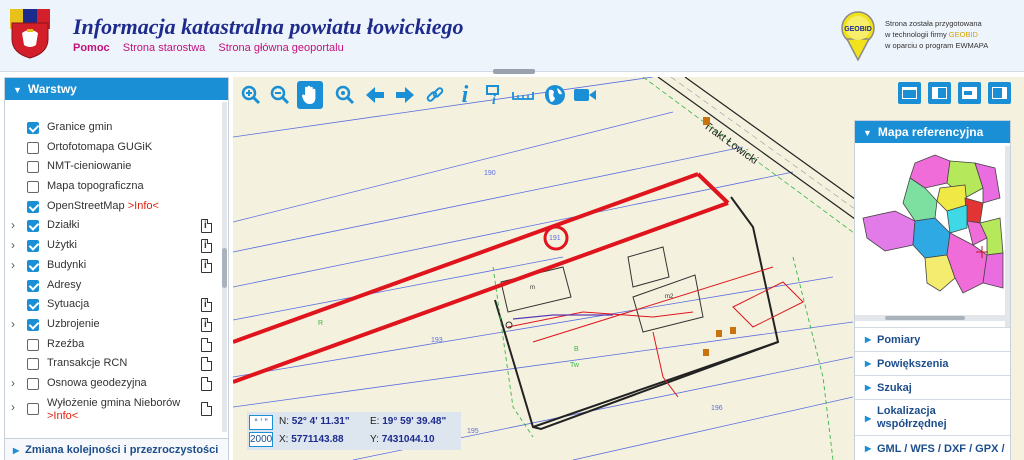 This screenshot has width=1024, height=460. Describe the element at coordinates (280, 95) in the screenshot. I see `zoom-out-icon` at that location.